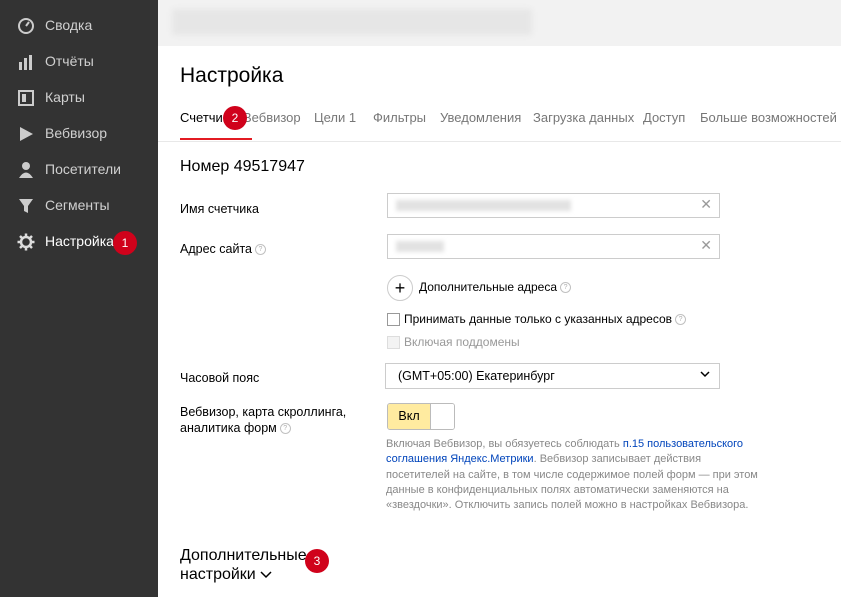 This screenshot has width=841, height=597. Describe the element at coordinates (393, 319) in the screenshot. I see `only-listed-checkbox` at that location.